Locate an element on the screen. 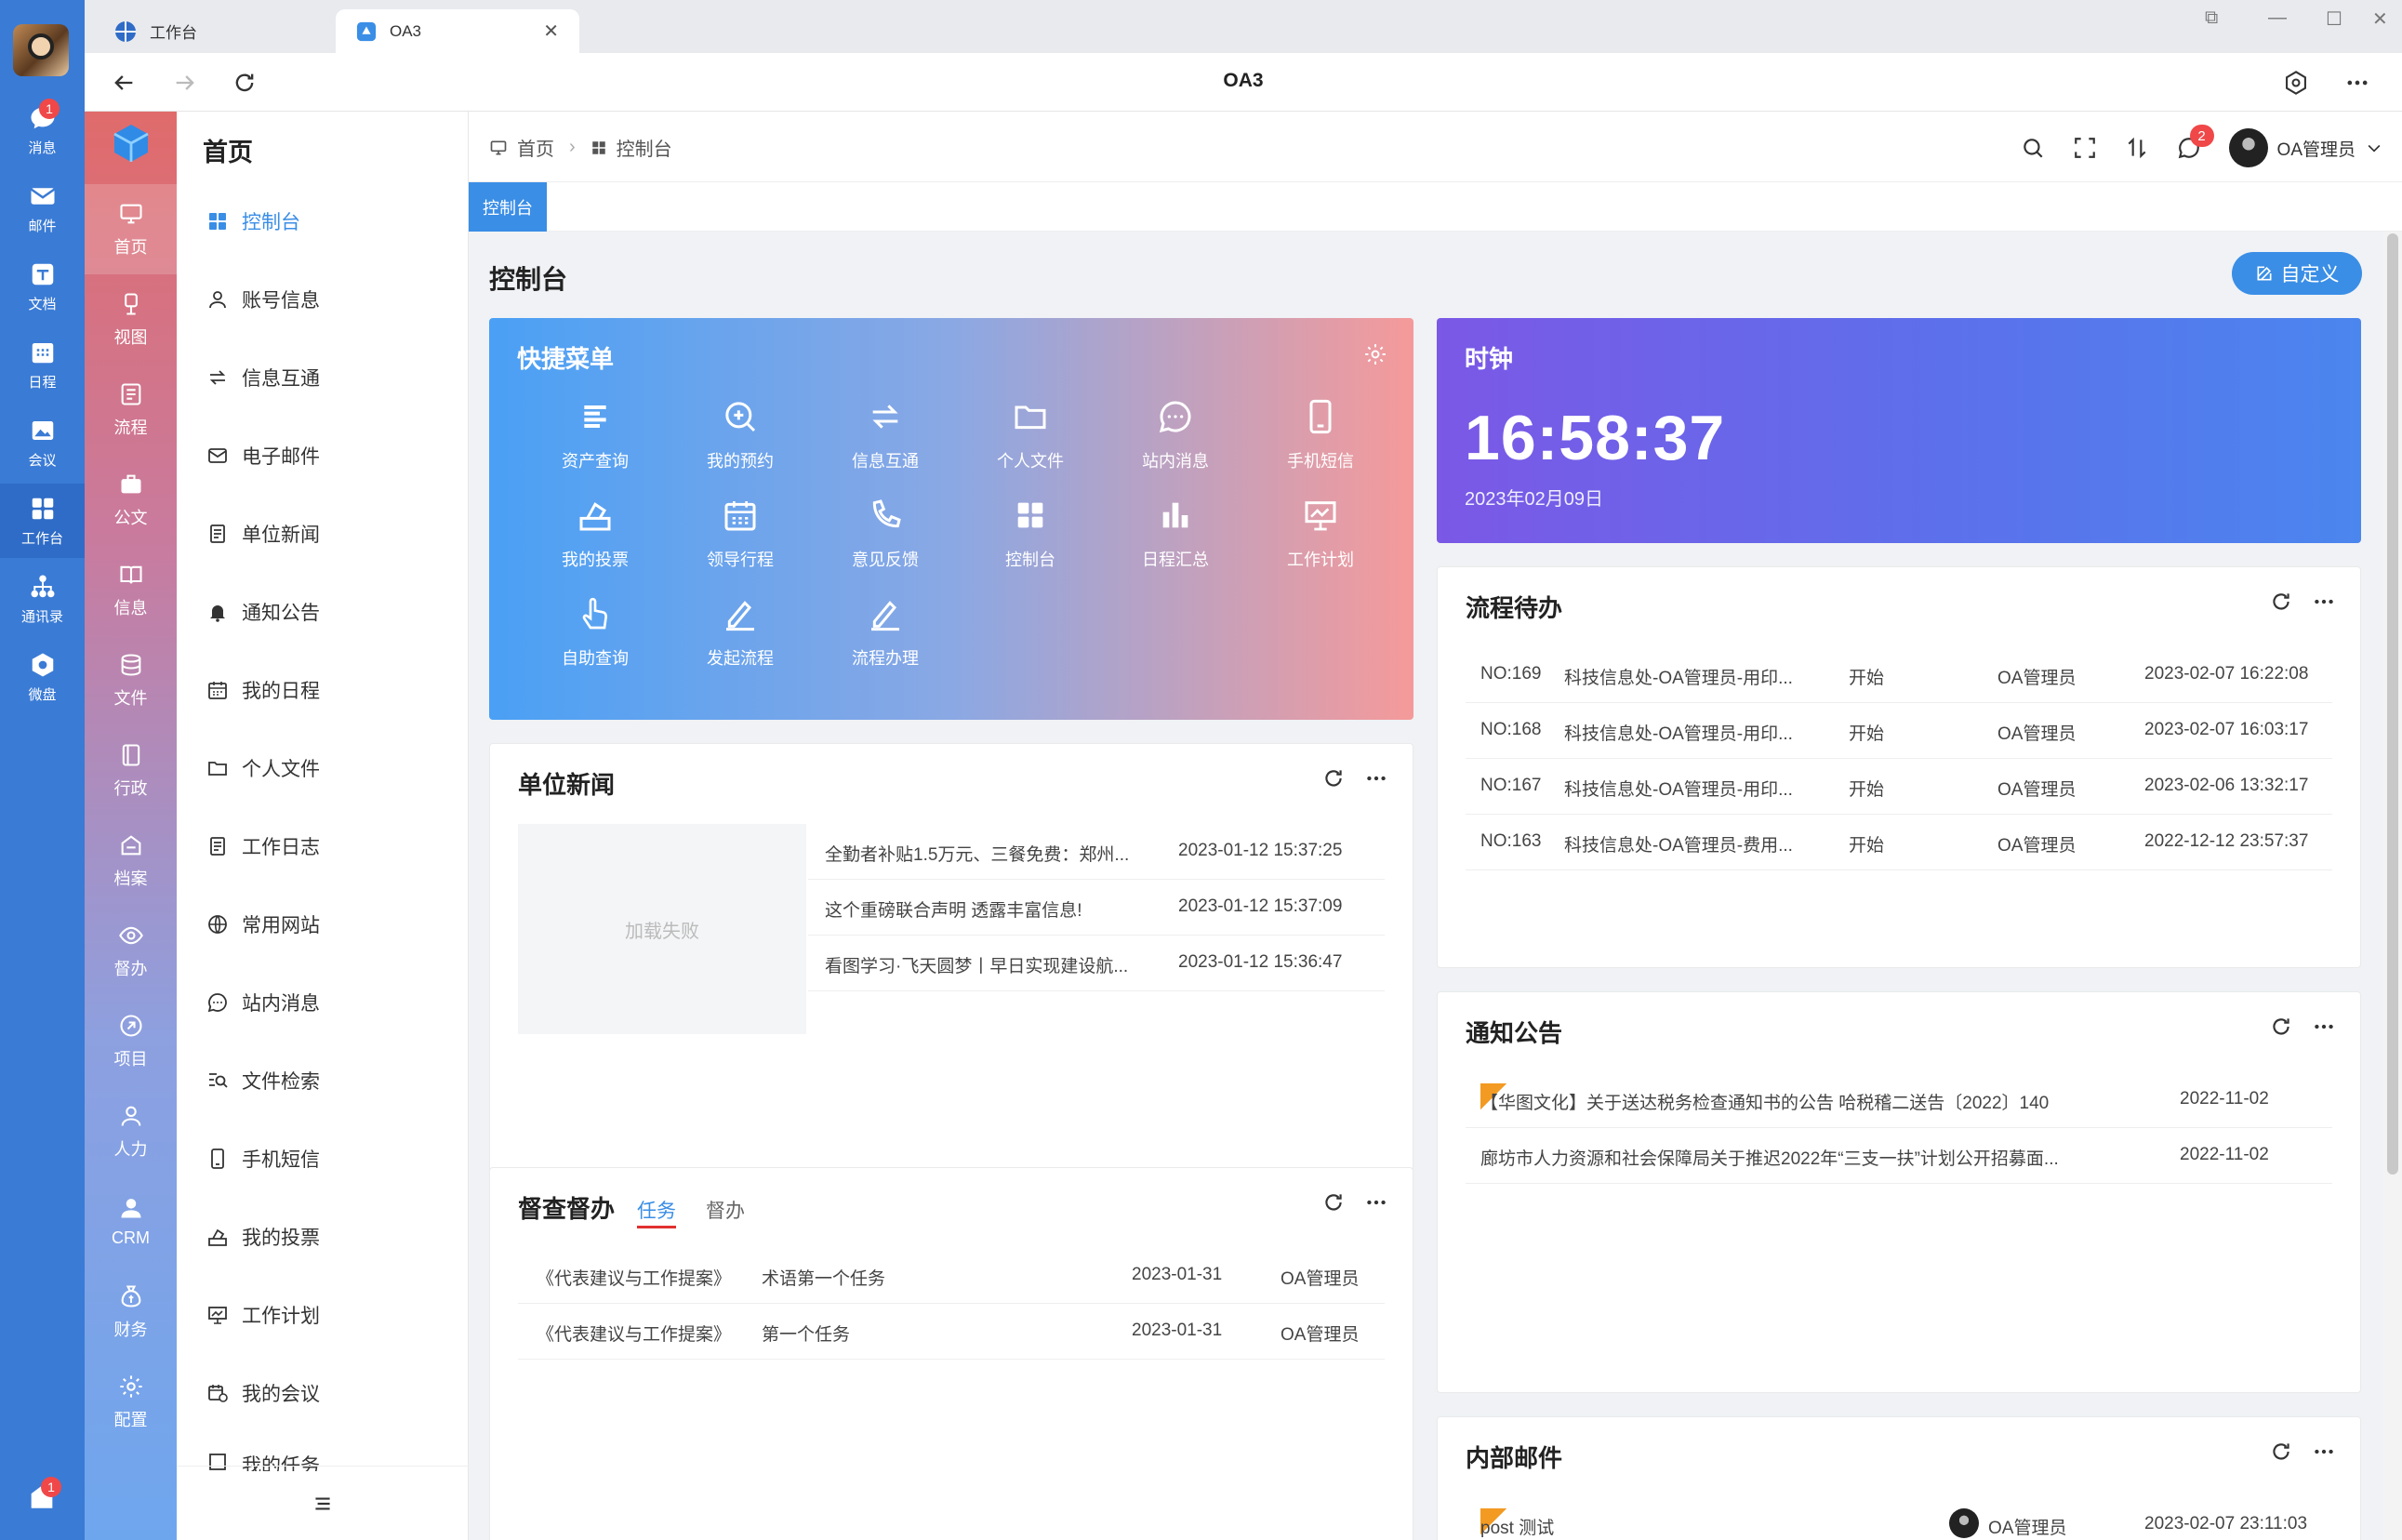 This screenshot has width=2402, height=1540. submenu-item-dashboard: 控制台 is located at coordinates (253, 221).